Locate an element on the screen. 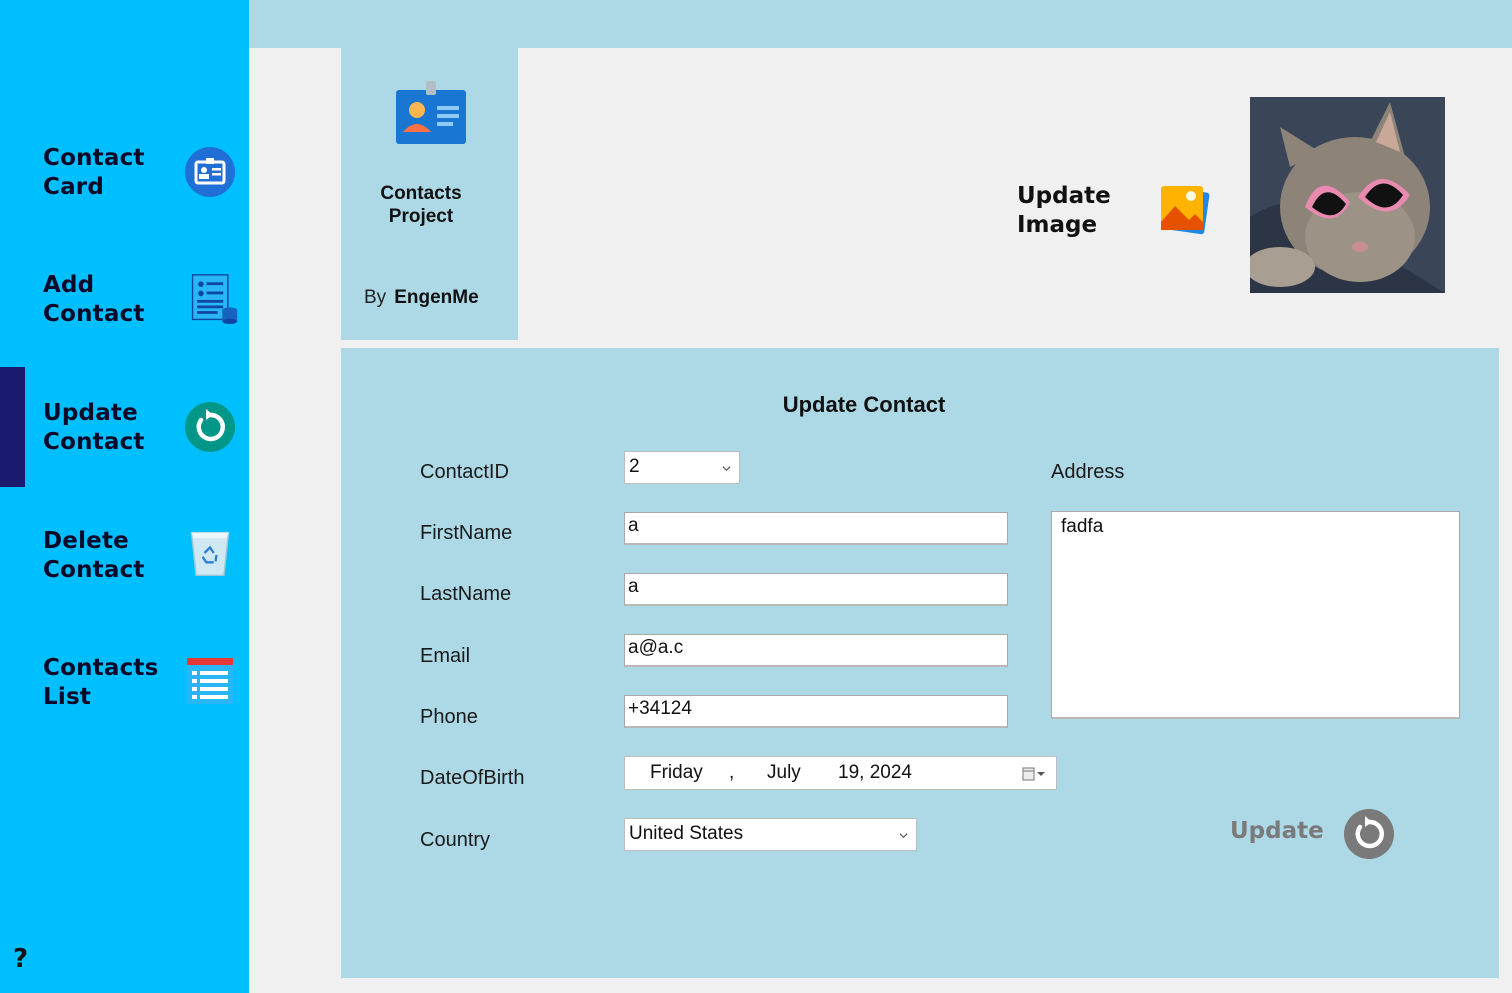 This screenshot has width=1512, height=993. last-name-field: a is located at coordinates (816, 589).